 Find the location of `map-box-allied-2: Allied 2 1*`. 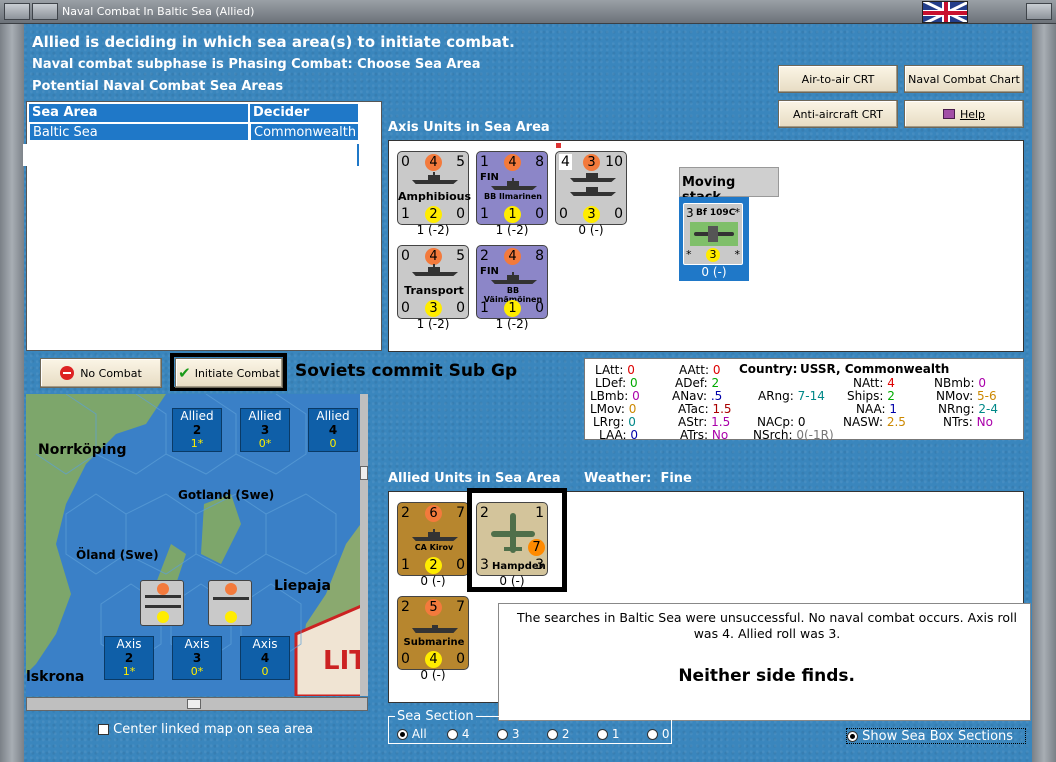

map-box-allied-2: Allied 2 1* is located at coordinates (197, 430).